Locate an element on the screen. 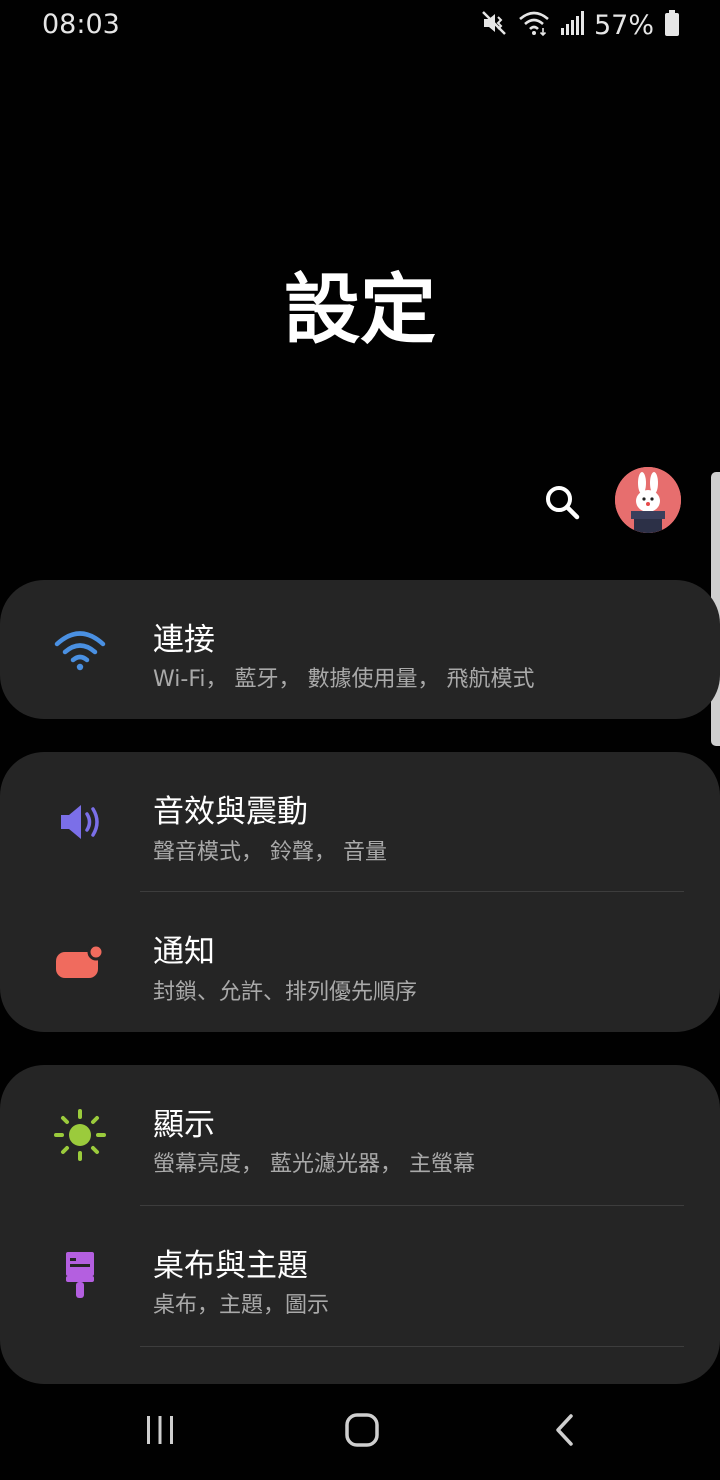 The image size is (720, 1480). item-title: 顯示 is located at coordinates (184, 1125).